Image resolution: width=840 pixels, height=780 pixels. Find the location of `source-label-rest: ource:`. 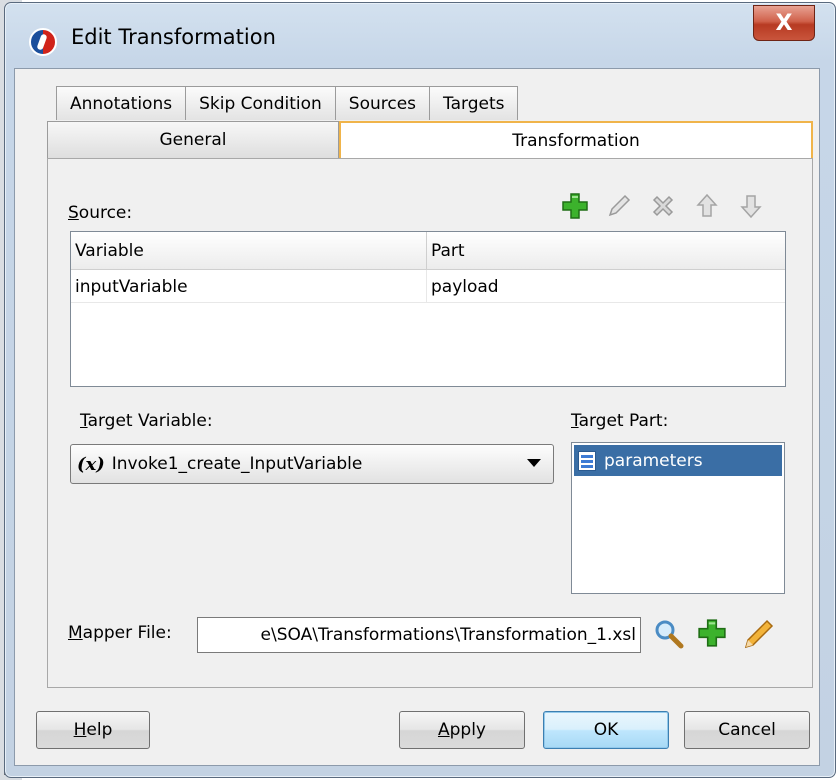

source-label-rest: ource: is located at coordinates (105, 213).